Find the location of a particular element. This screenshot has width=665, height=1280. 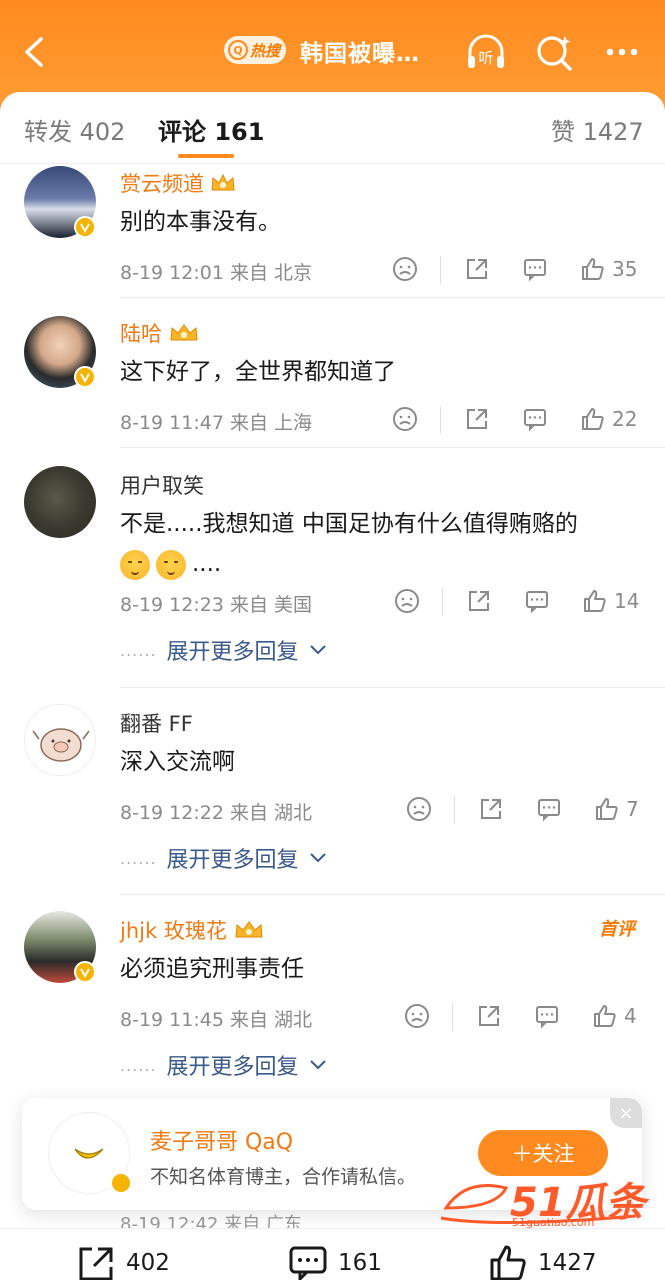

comment-meta: 8-19 11:45 来自 湖北 is located at coordinates (216, 1020).